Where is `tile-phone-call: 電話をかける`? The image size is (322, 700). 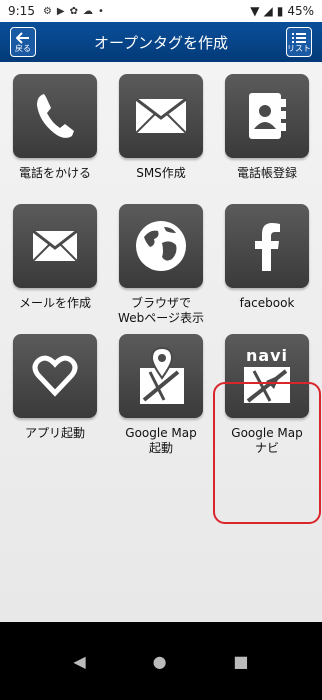 tile-phone-call: 電話をかける is located at coordinates (55, 127).